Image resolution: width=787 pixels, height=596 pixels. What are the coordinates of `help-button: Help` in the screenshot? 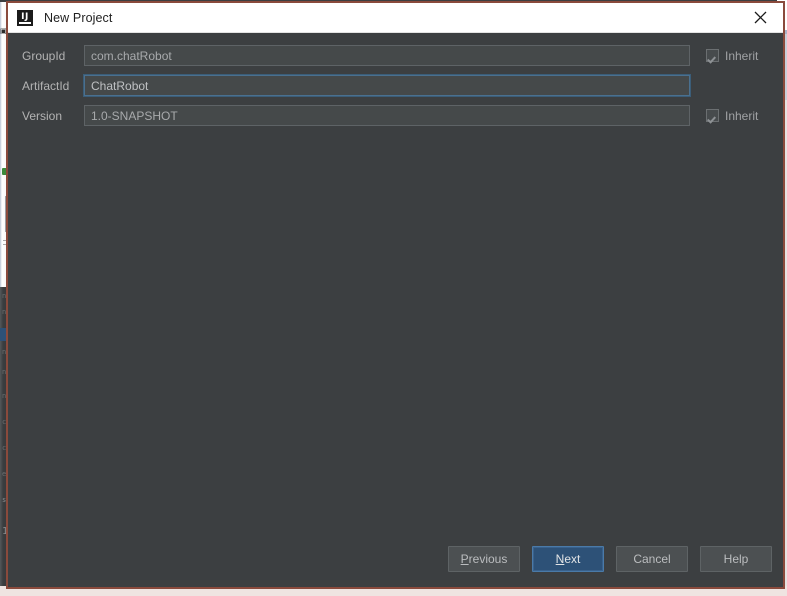 It's located at (736, 559).